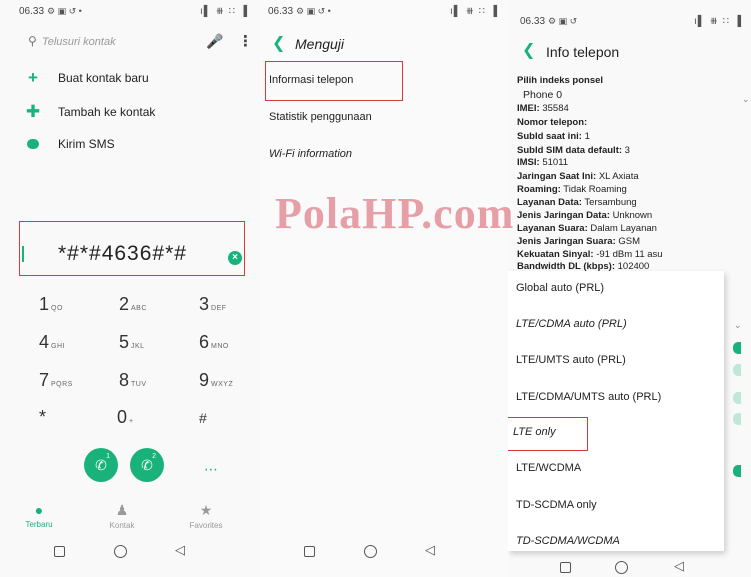 The height and width of the screenshot is (577, 751). Describe the element at coordinates (588, 397) in the screenshot. I see `option-lte-cdma-umts-auto: LTE/CDMA/UMTS auto (PRL)` at that location.